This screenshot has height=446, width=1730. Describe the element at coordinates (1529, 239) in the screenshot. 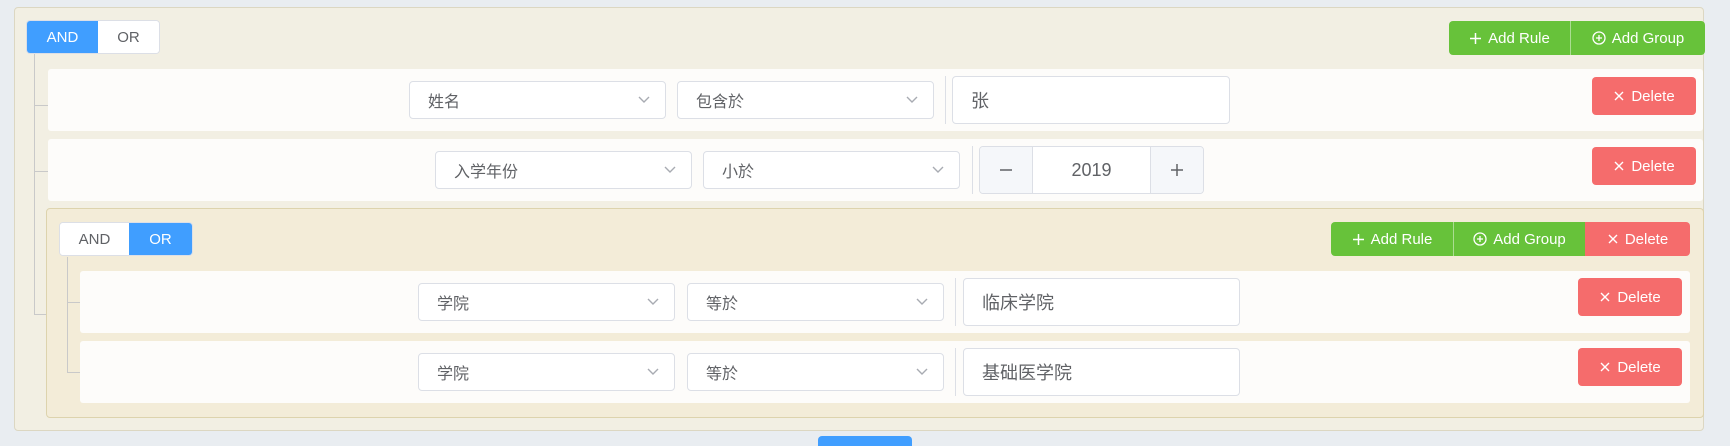

I see `nested-add-group-label: Add Group` at that location.